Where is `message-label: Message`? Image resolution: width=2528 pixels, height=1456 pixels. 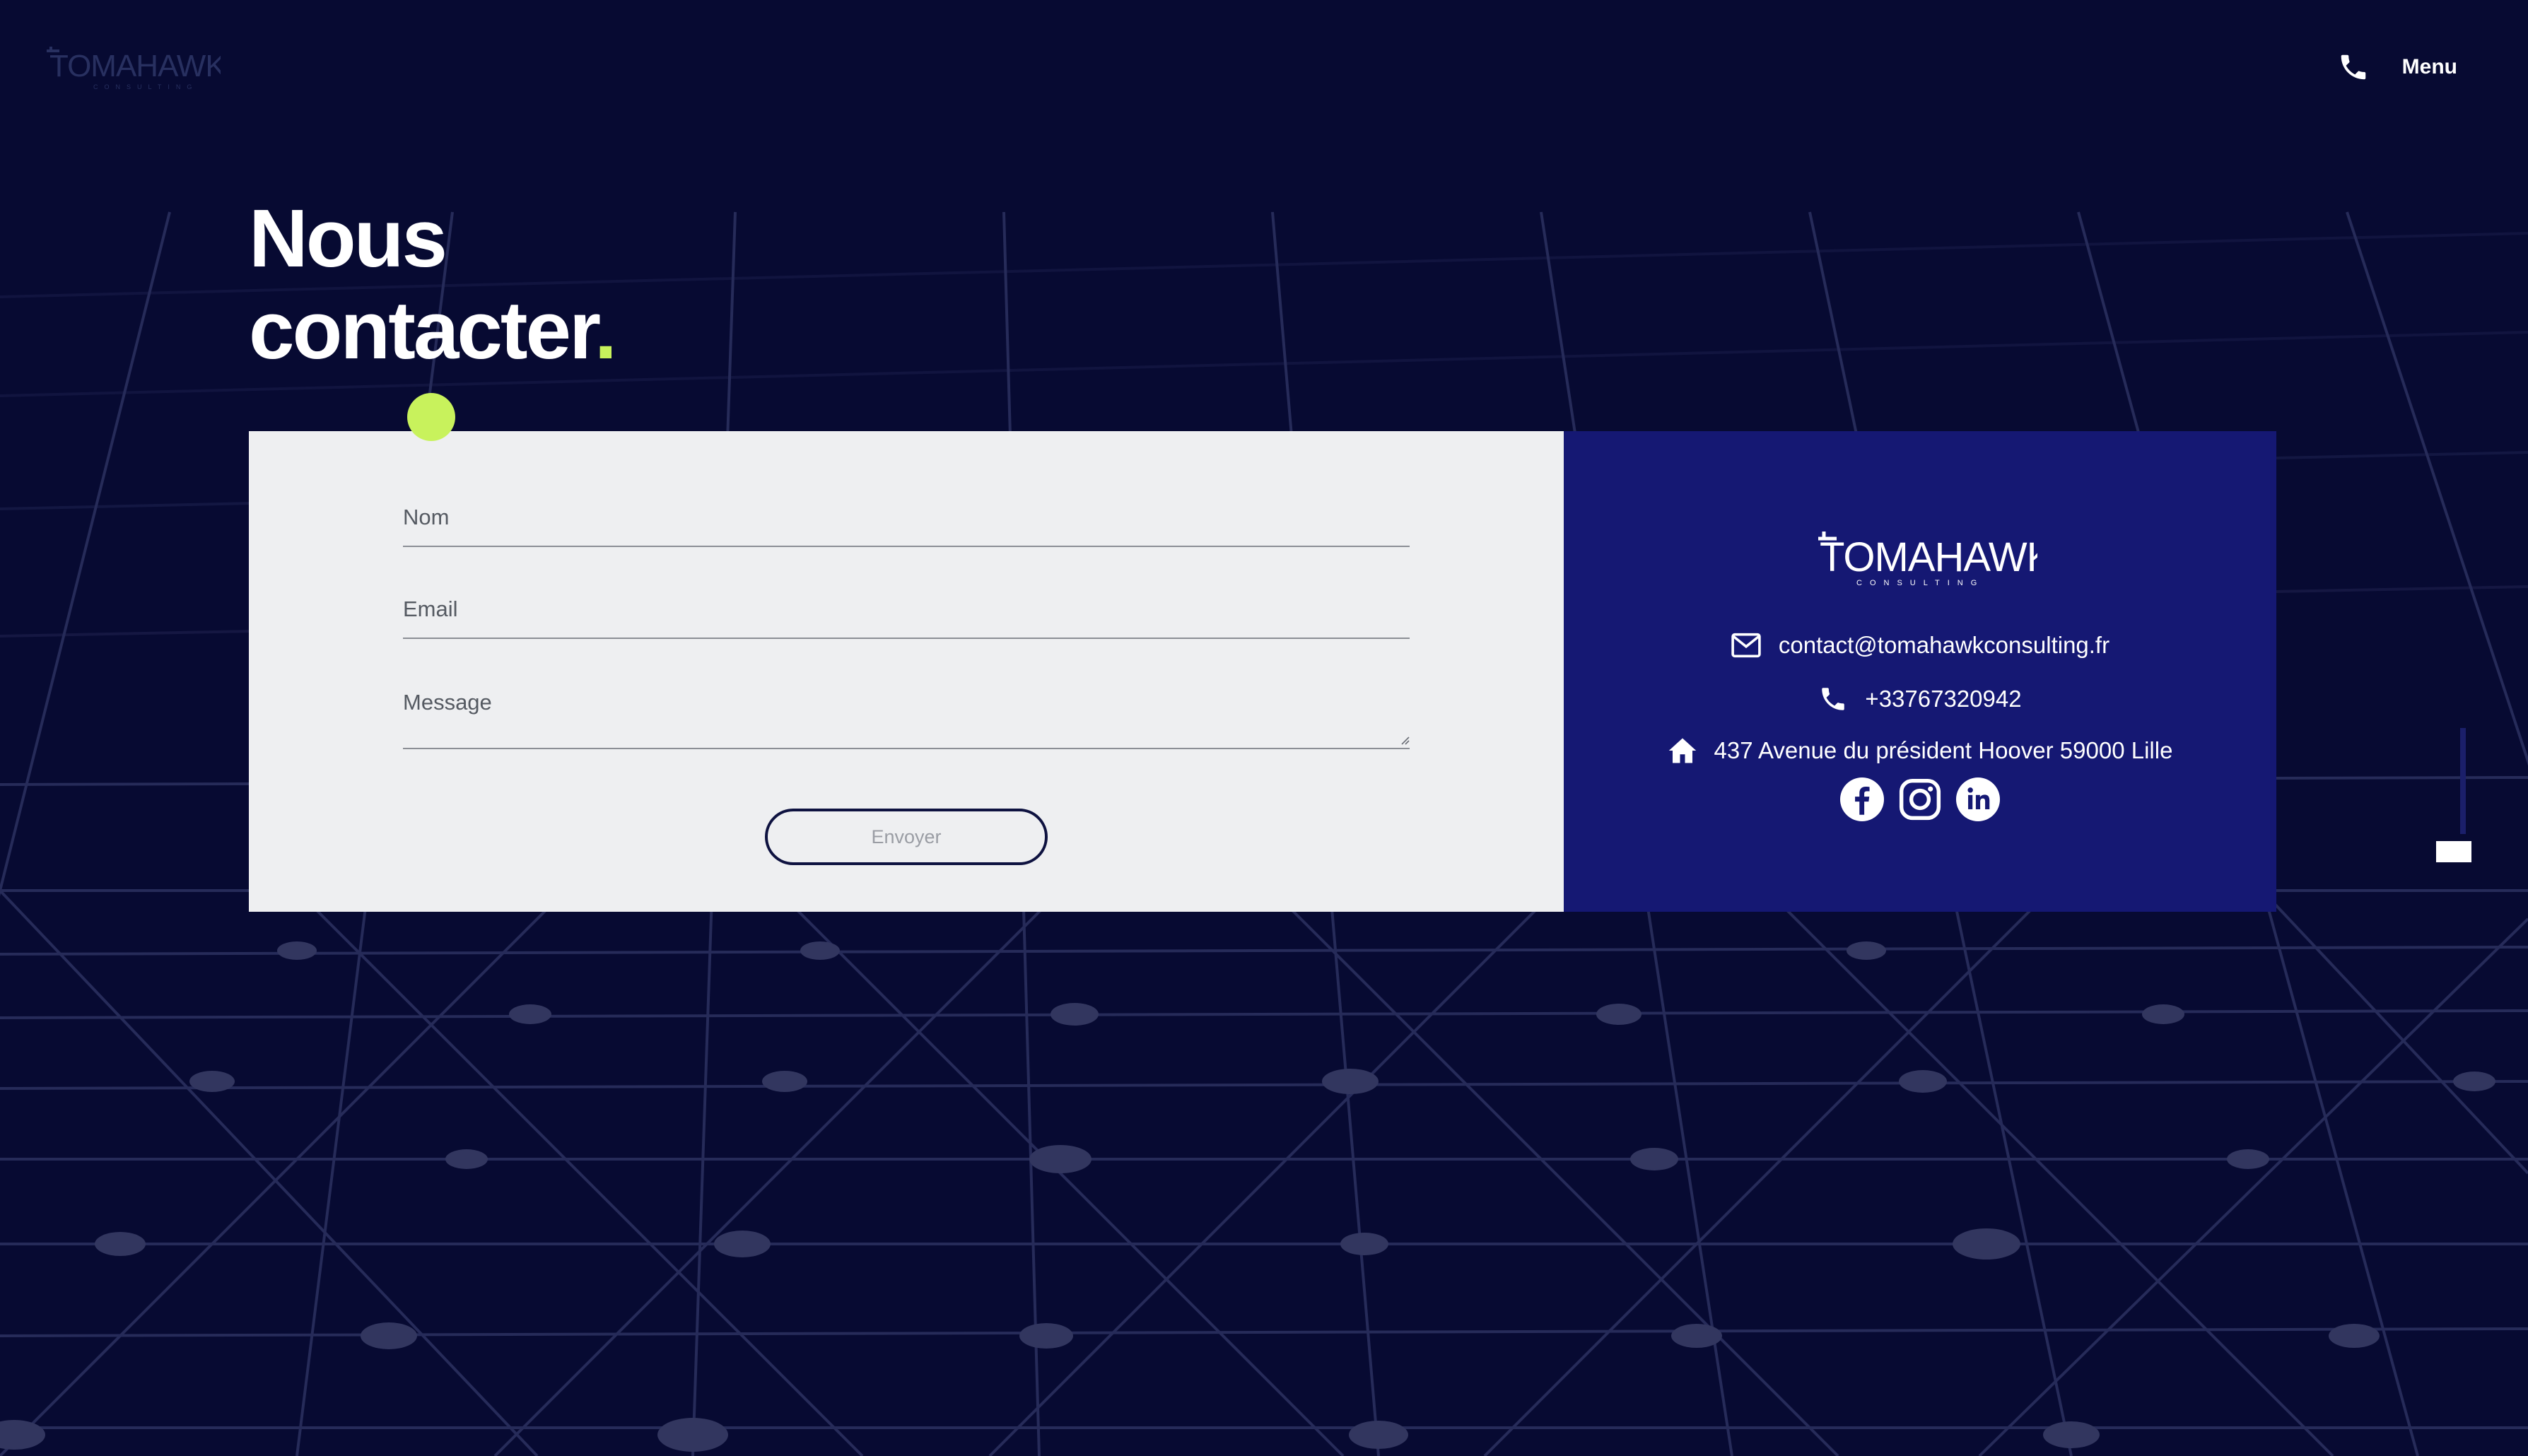 message-label: Message is located at coordinates (447, 702).